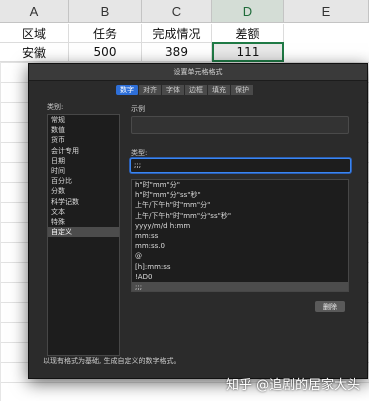  What do you see at coordinates (240, 286) in the screenshot?
I see `format-item-selected: ;;;` at bounding box center [240, 286].